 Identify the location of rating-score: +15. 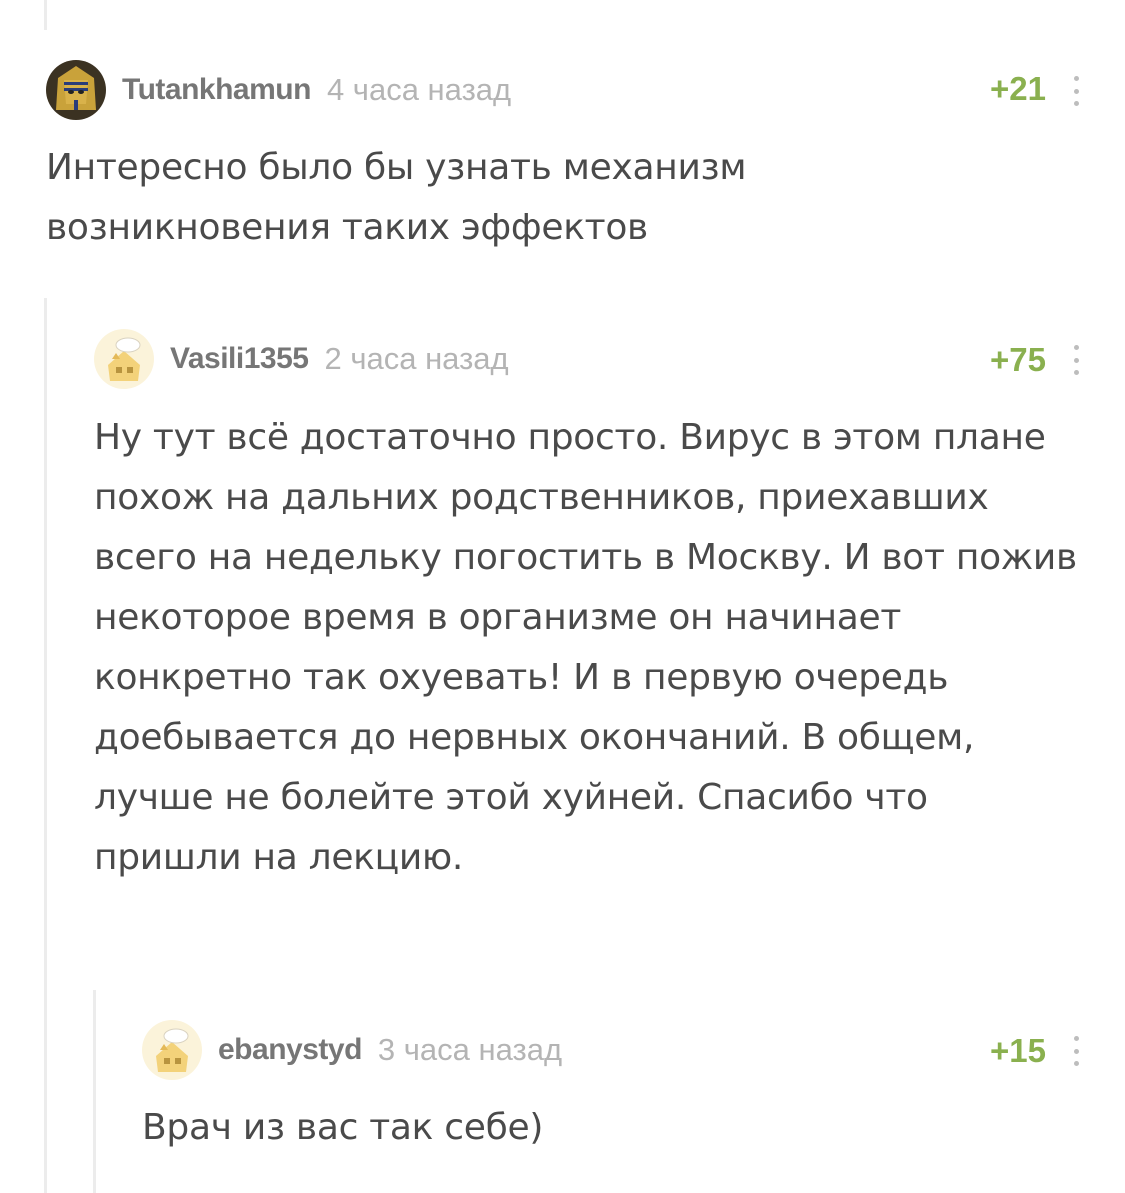
(1018, 1050).